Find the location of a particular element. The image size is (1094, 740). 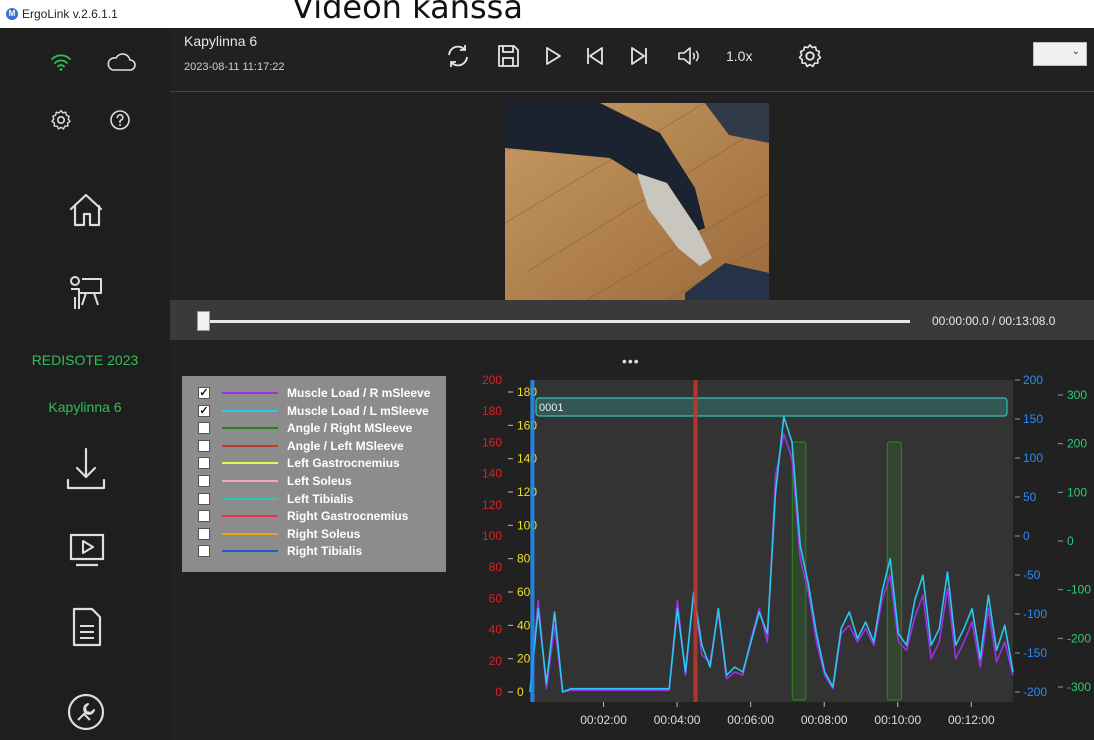

refresh-icon is located at coordinates (458, 56).